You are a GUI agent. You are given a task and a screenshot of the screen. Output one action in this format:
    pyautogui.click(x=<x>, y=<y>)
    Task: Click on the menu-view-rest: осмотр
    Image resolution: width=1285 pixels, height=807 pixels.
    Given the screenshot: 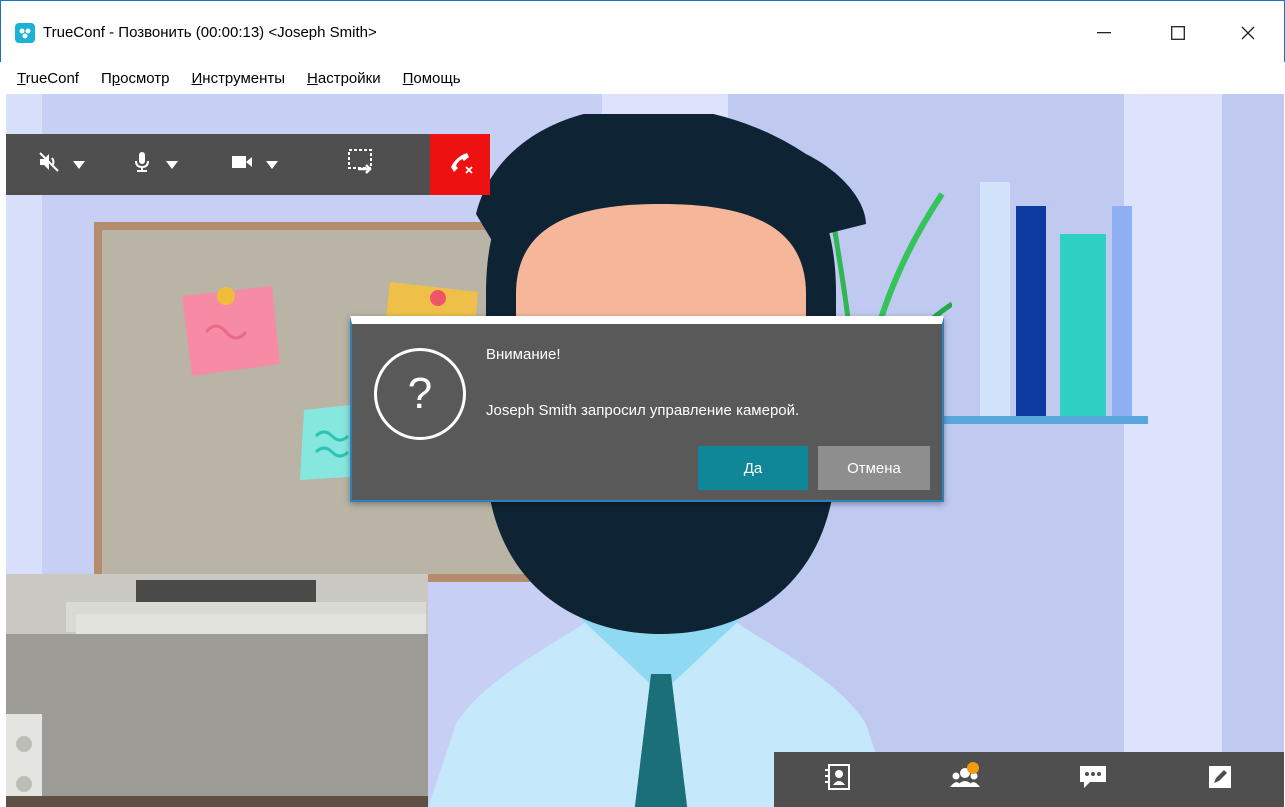 What is the action you would take?
    pyautogui.click(x=145, y=78)
    